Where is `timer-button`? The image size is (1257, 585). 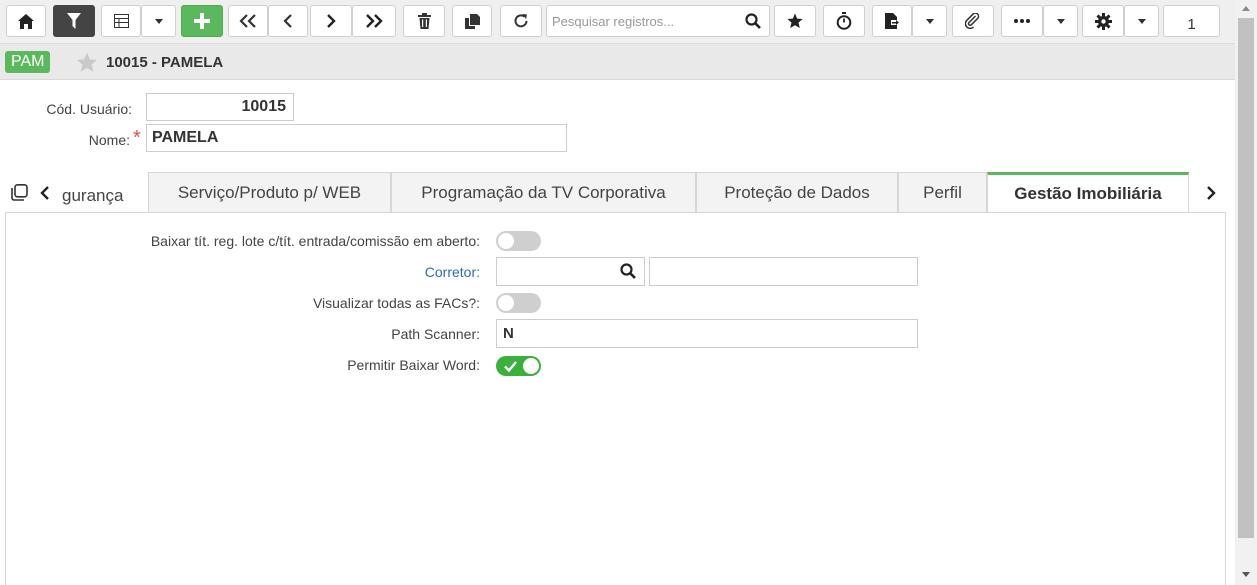 timer-button is located at coordinates (844, 21).